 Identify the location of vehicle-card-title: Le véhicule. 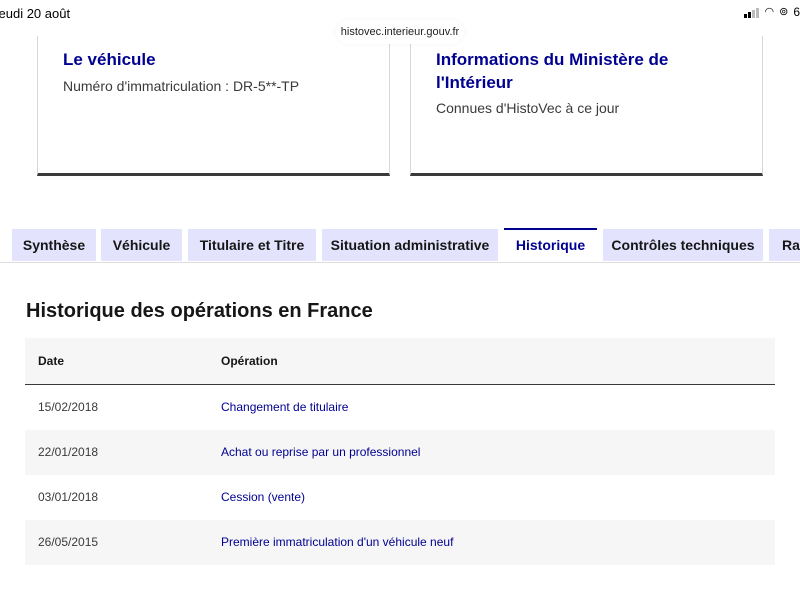
(109, 59).